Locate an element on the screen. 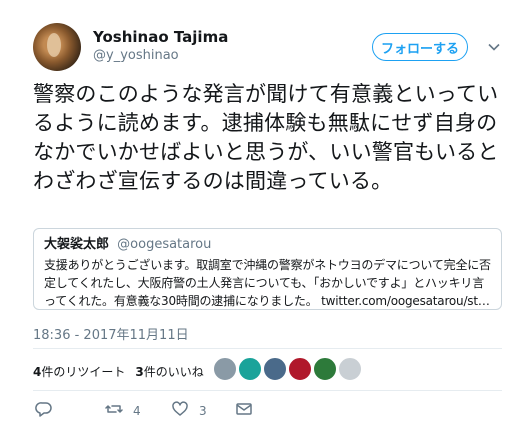 The image size is (532, 442). tweet-timestamp: 18:36 - 2017年11月11日 is located at coordinates (111, 333).